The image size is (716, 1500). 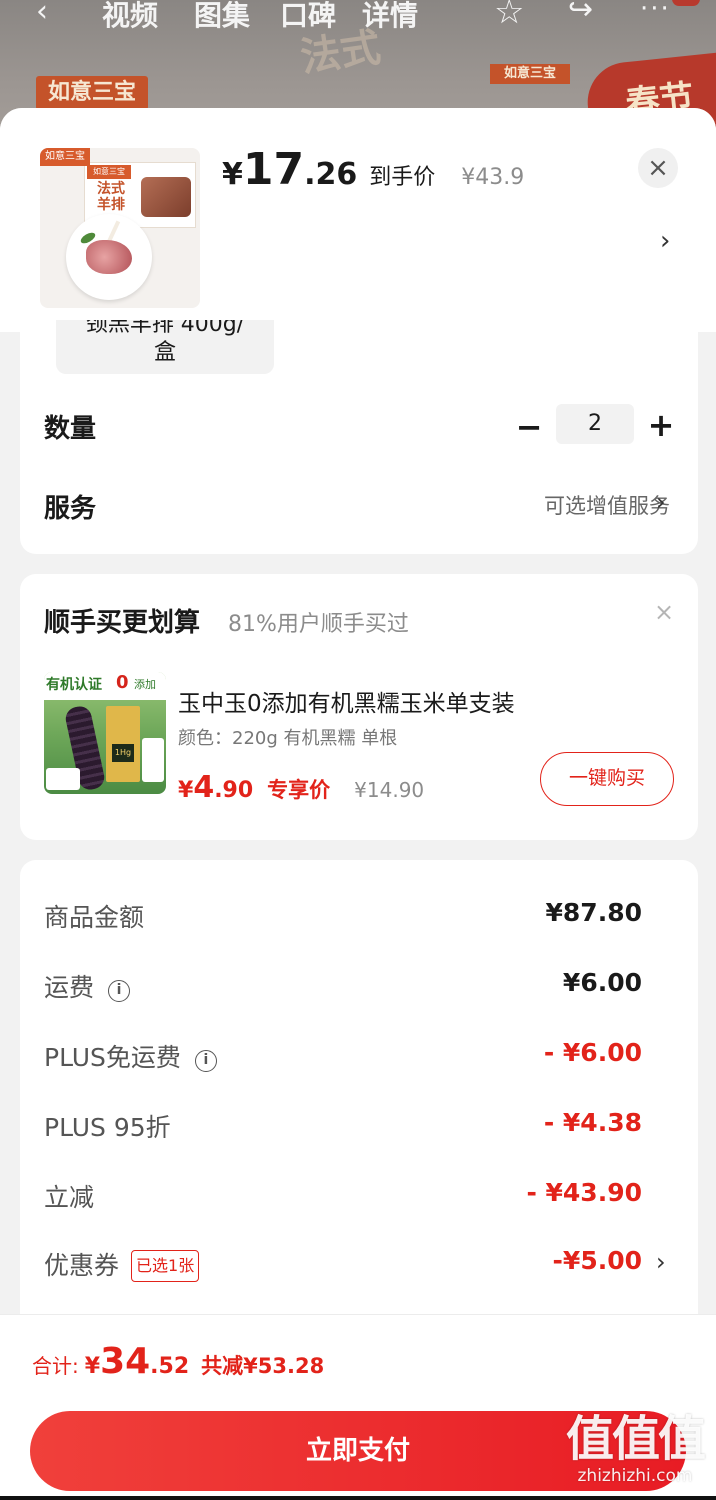 What do you see at coordinates (122, 623) in the screenshot?
I see `upsell-title: 顺手买更划算` at bounding box center [122, 623].